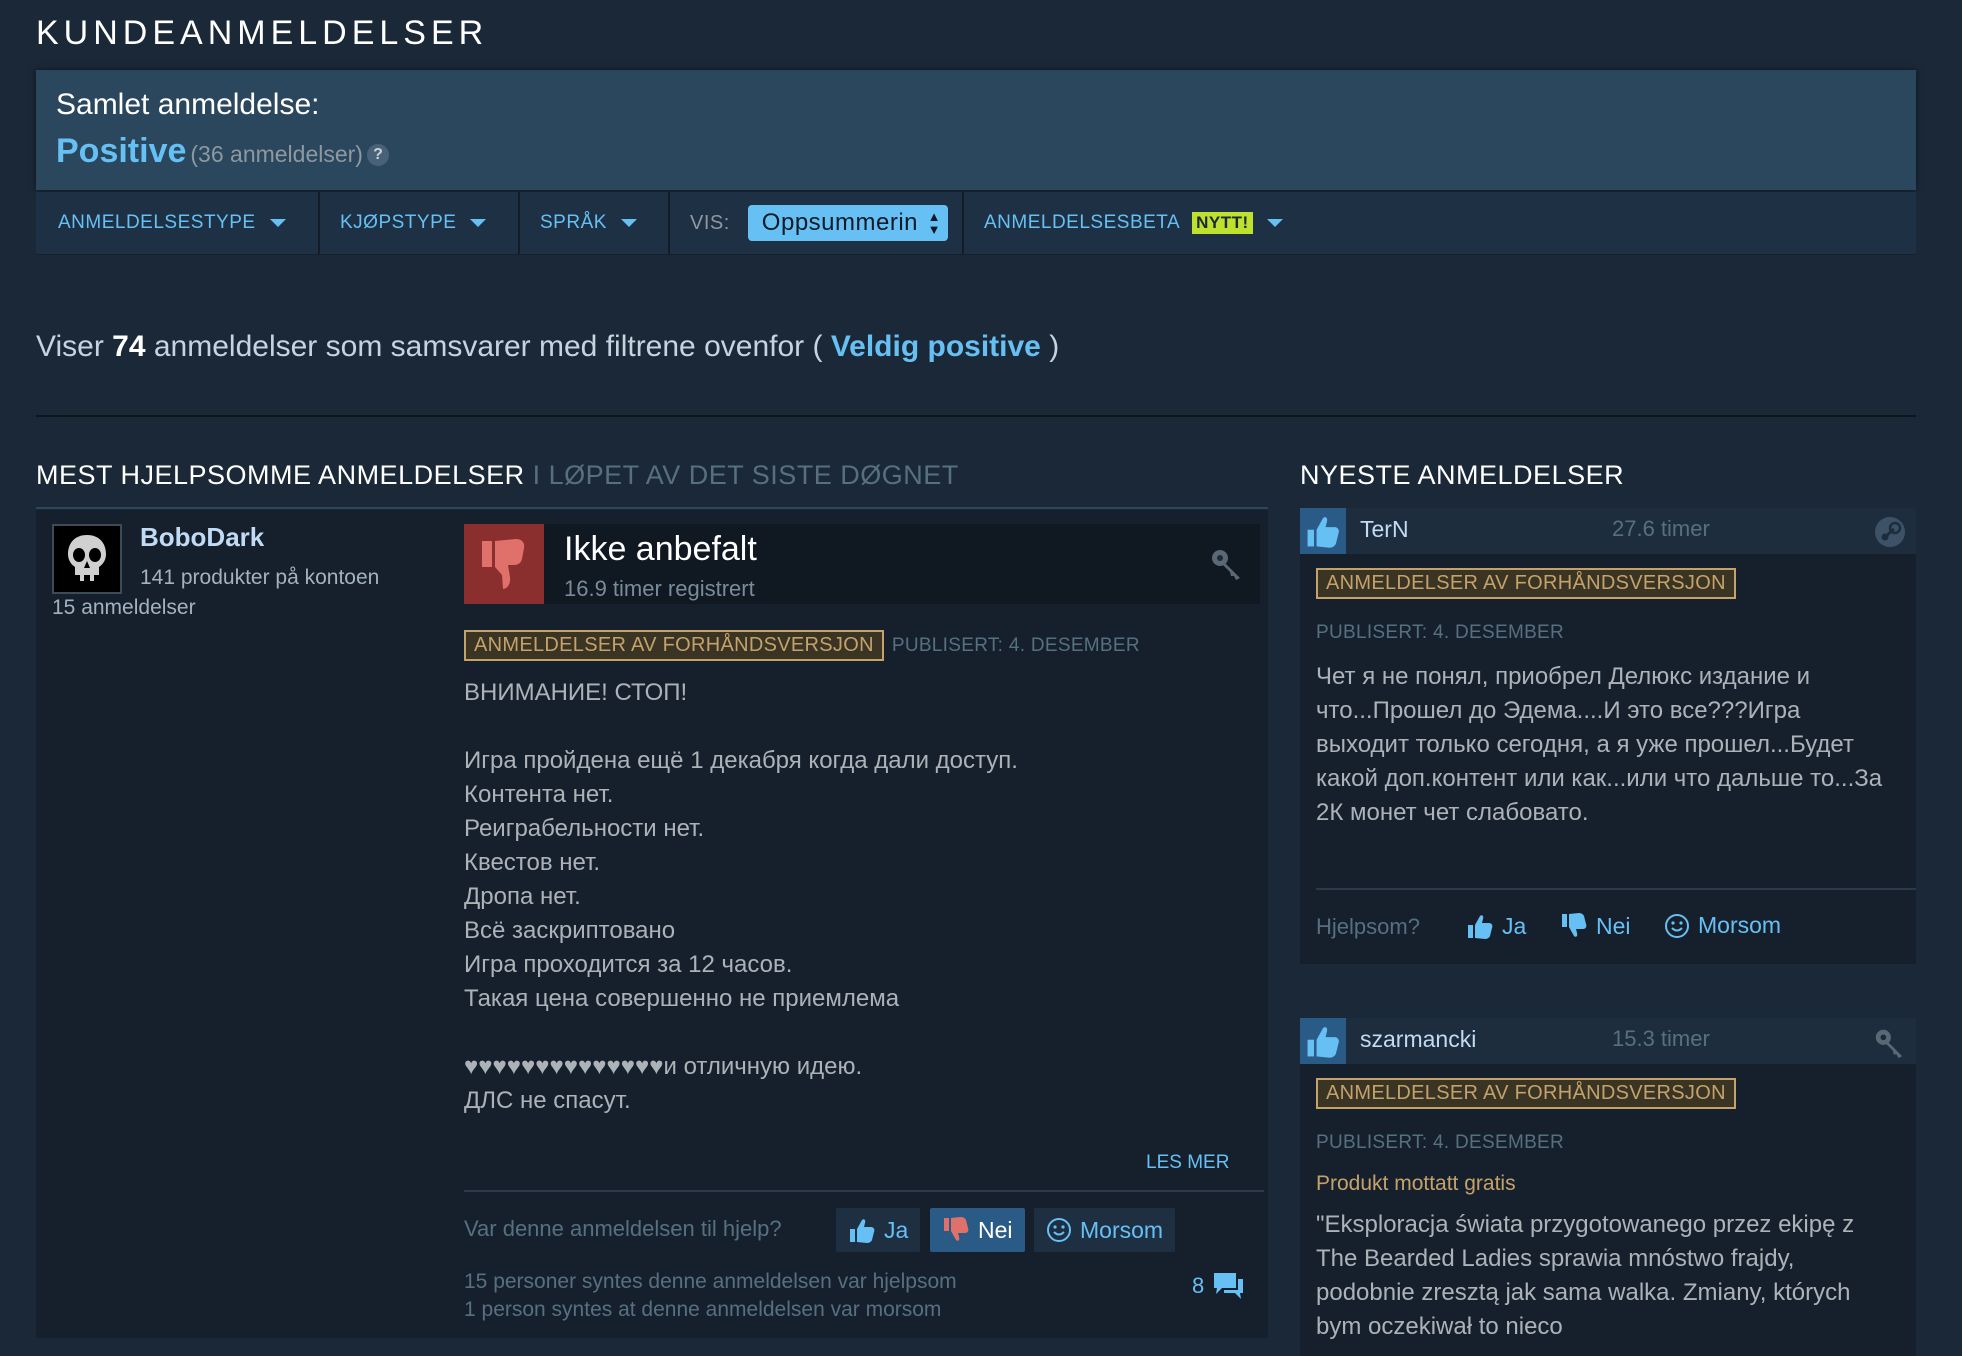  I want to click on newest-review-header: TerN 27.6 timer, so click(1608, 531).